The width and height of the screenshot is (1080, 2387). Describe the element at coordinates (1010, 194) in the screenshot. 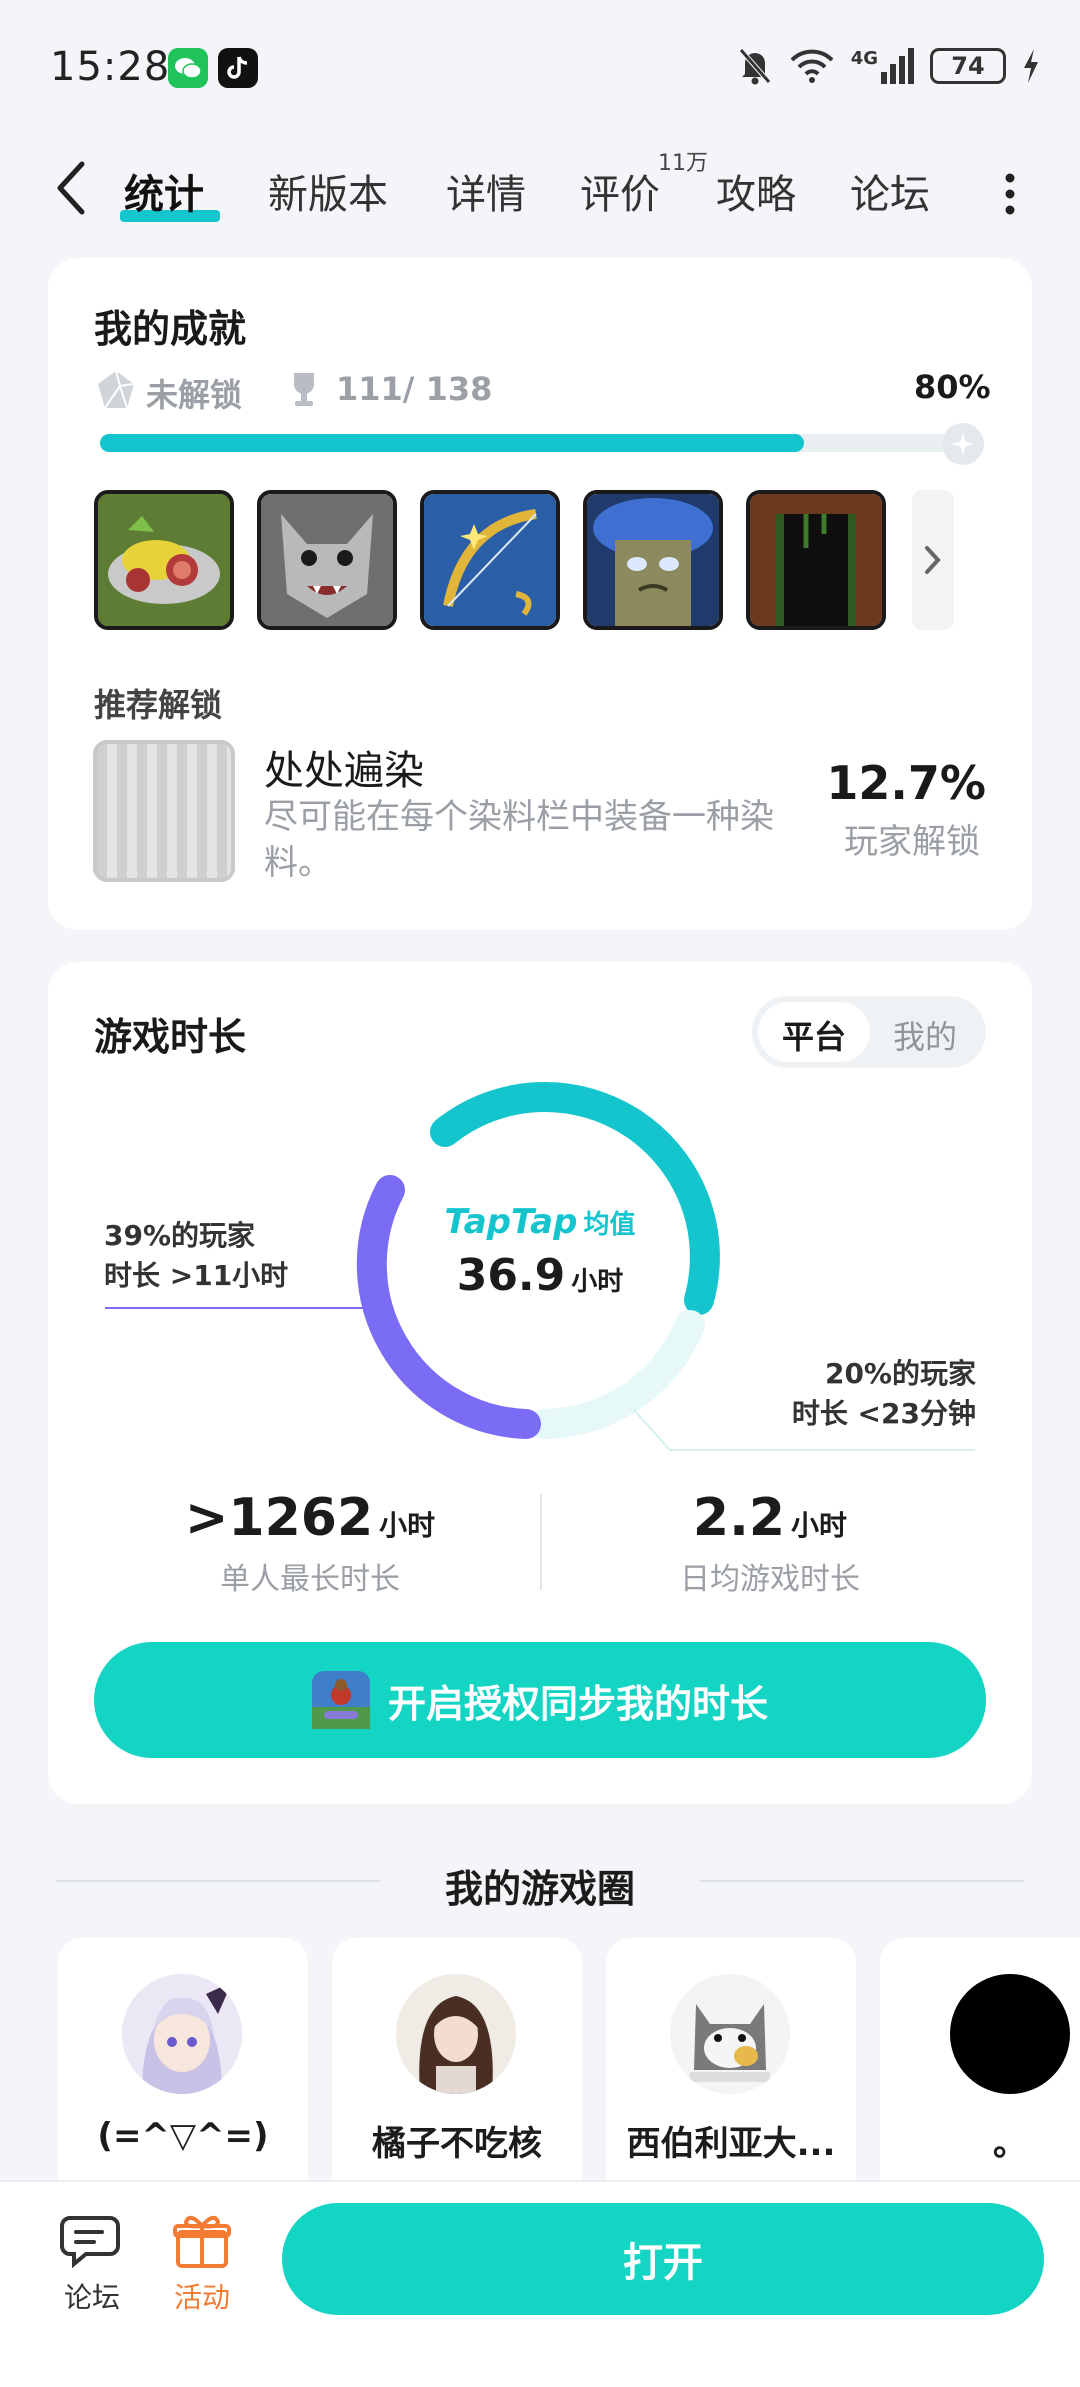

I see `more-icon` at that location.